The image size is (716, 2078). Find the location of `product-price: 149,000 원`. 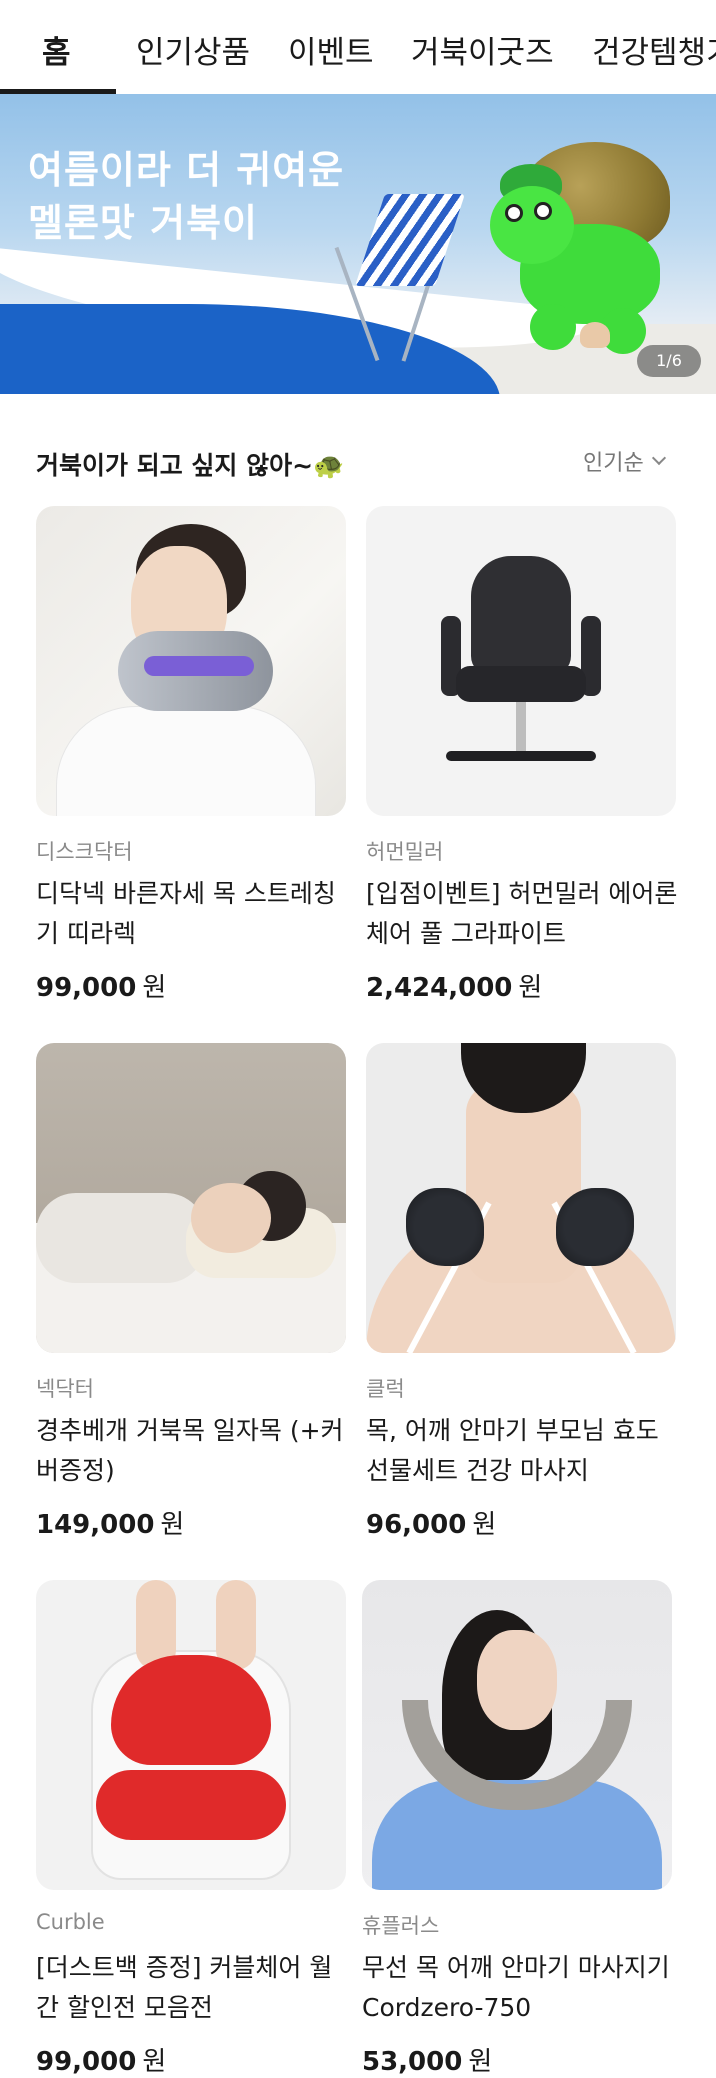

product-price: 149,000 원 is located at coordinates (110, 1522).